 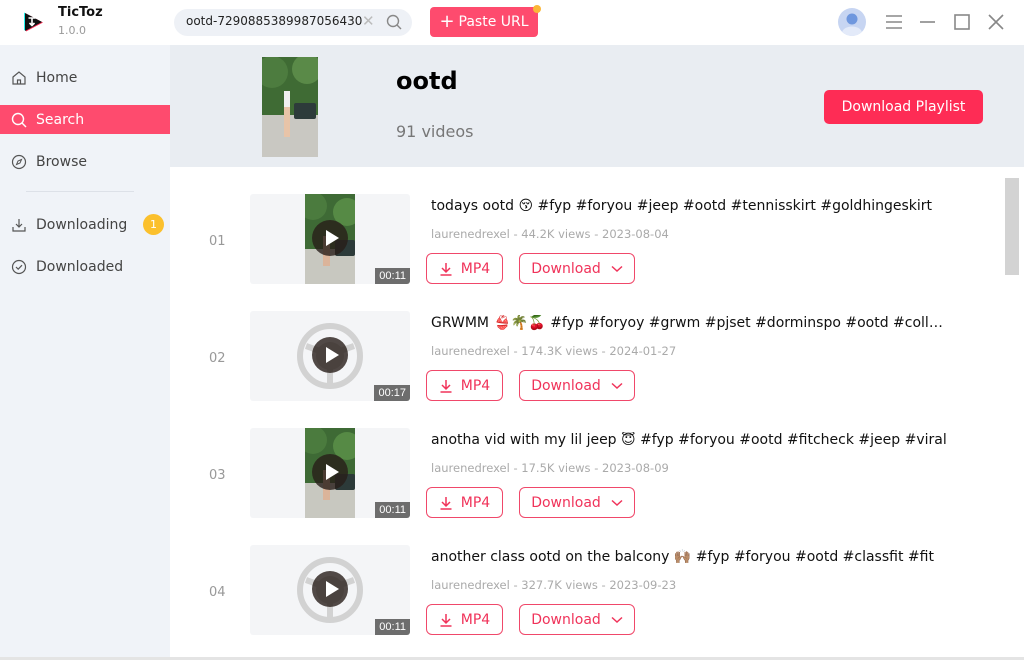 I want to click on video-thumbnail: 00:17, so click(x=330, y=356).